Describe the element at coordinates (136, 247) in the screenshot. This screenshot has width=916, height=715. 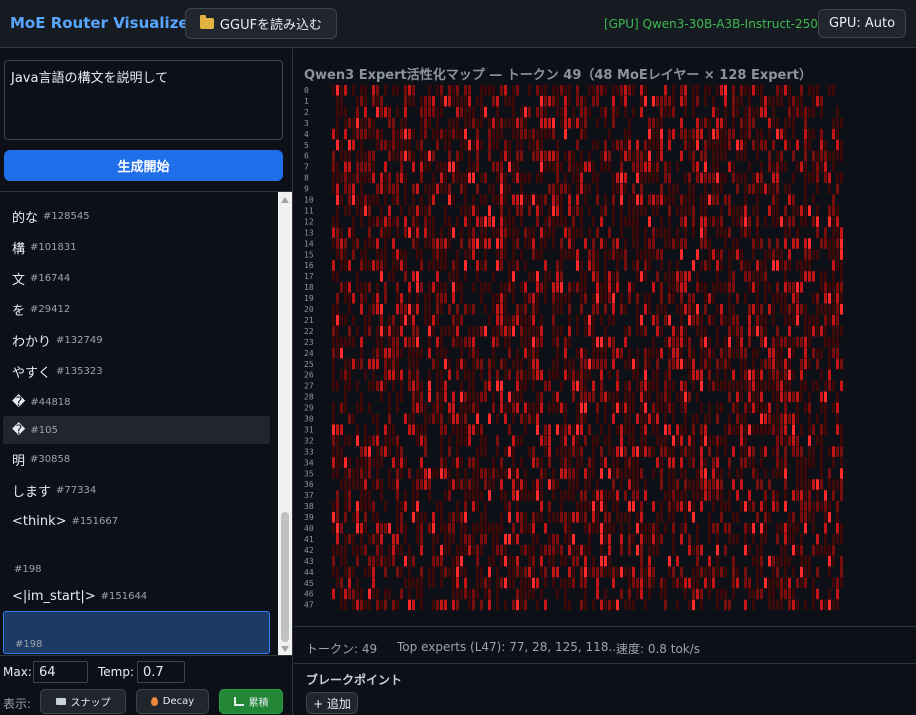
I see `token-item: 構 #101831` at that location.